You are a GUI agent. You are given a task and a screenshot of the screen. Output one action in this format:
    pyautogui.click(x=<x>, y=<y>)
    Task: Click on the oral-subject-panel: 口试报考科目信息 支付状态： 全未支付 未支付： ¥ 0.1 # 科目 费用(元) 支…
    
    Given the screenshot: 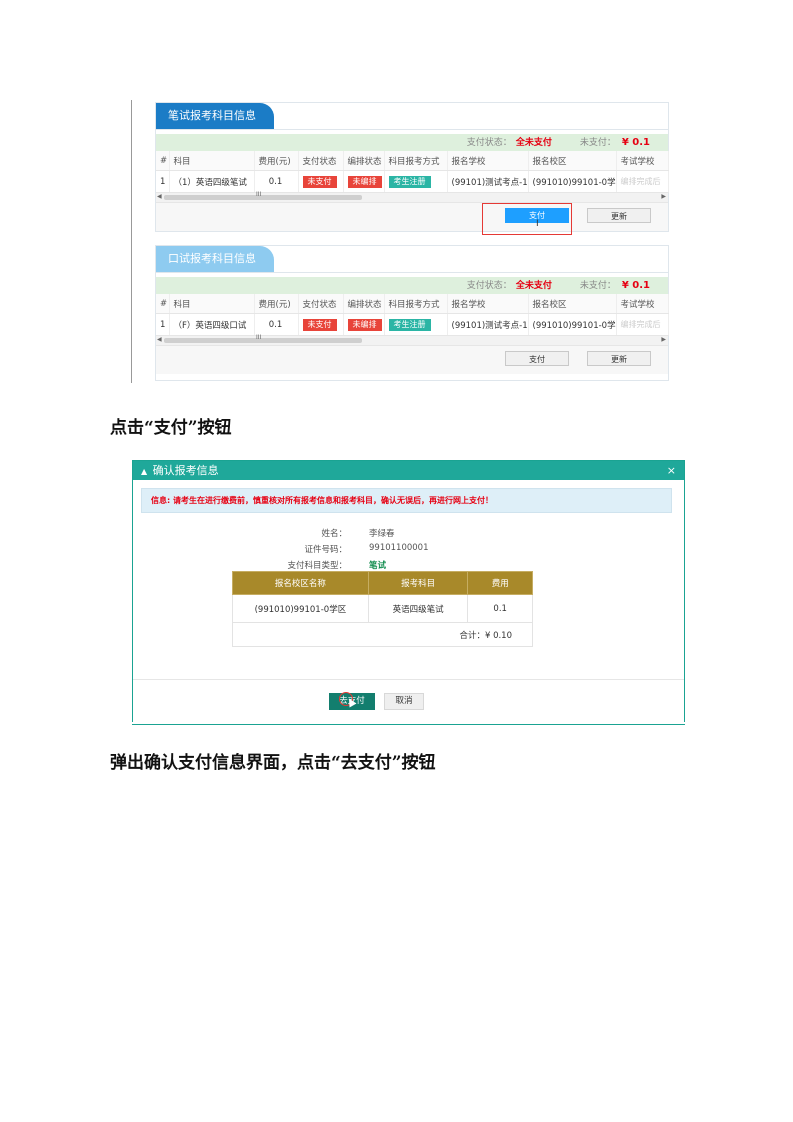 What is the action you would take?
    pyautogui.click(x=412, y=313)
    